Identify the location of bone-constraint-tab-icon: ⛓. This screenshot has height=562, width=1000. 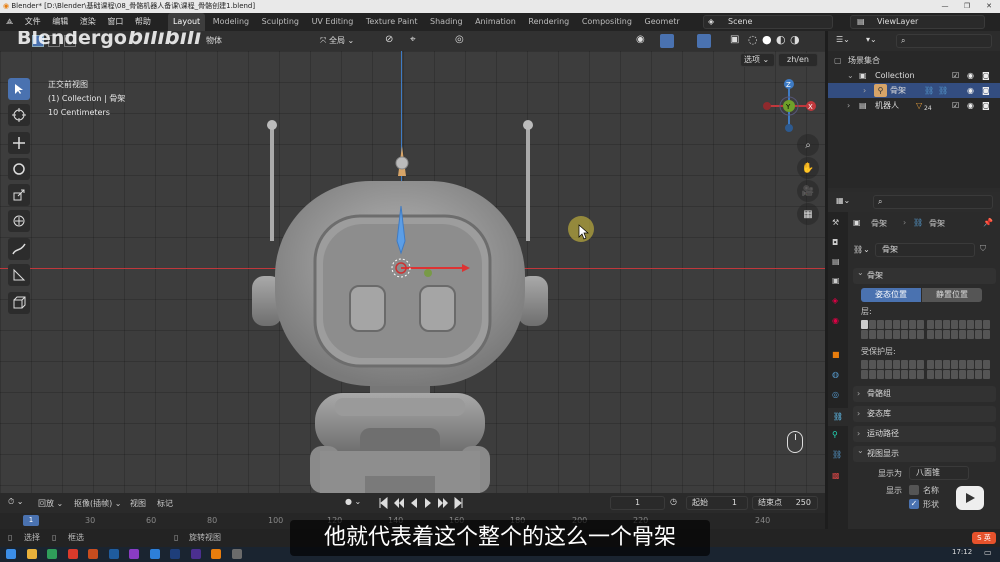
(837, 454).